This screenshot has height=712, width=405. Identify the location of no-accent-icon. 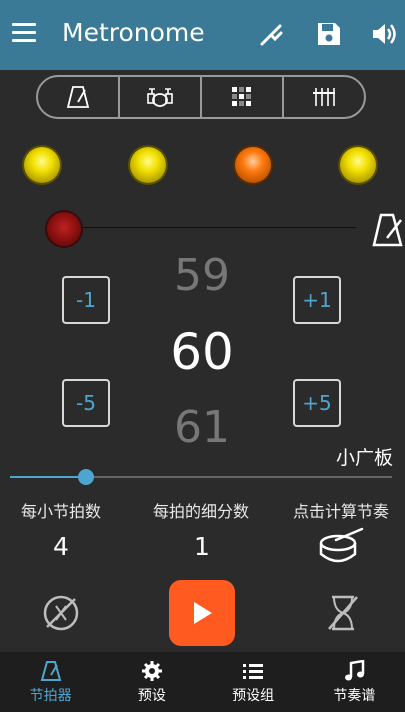
(61, 613).